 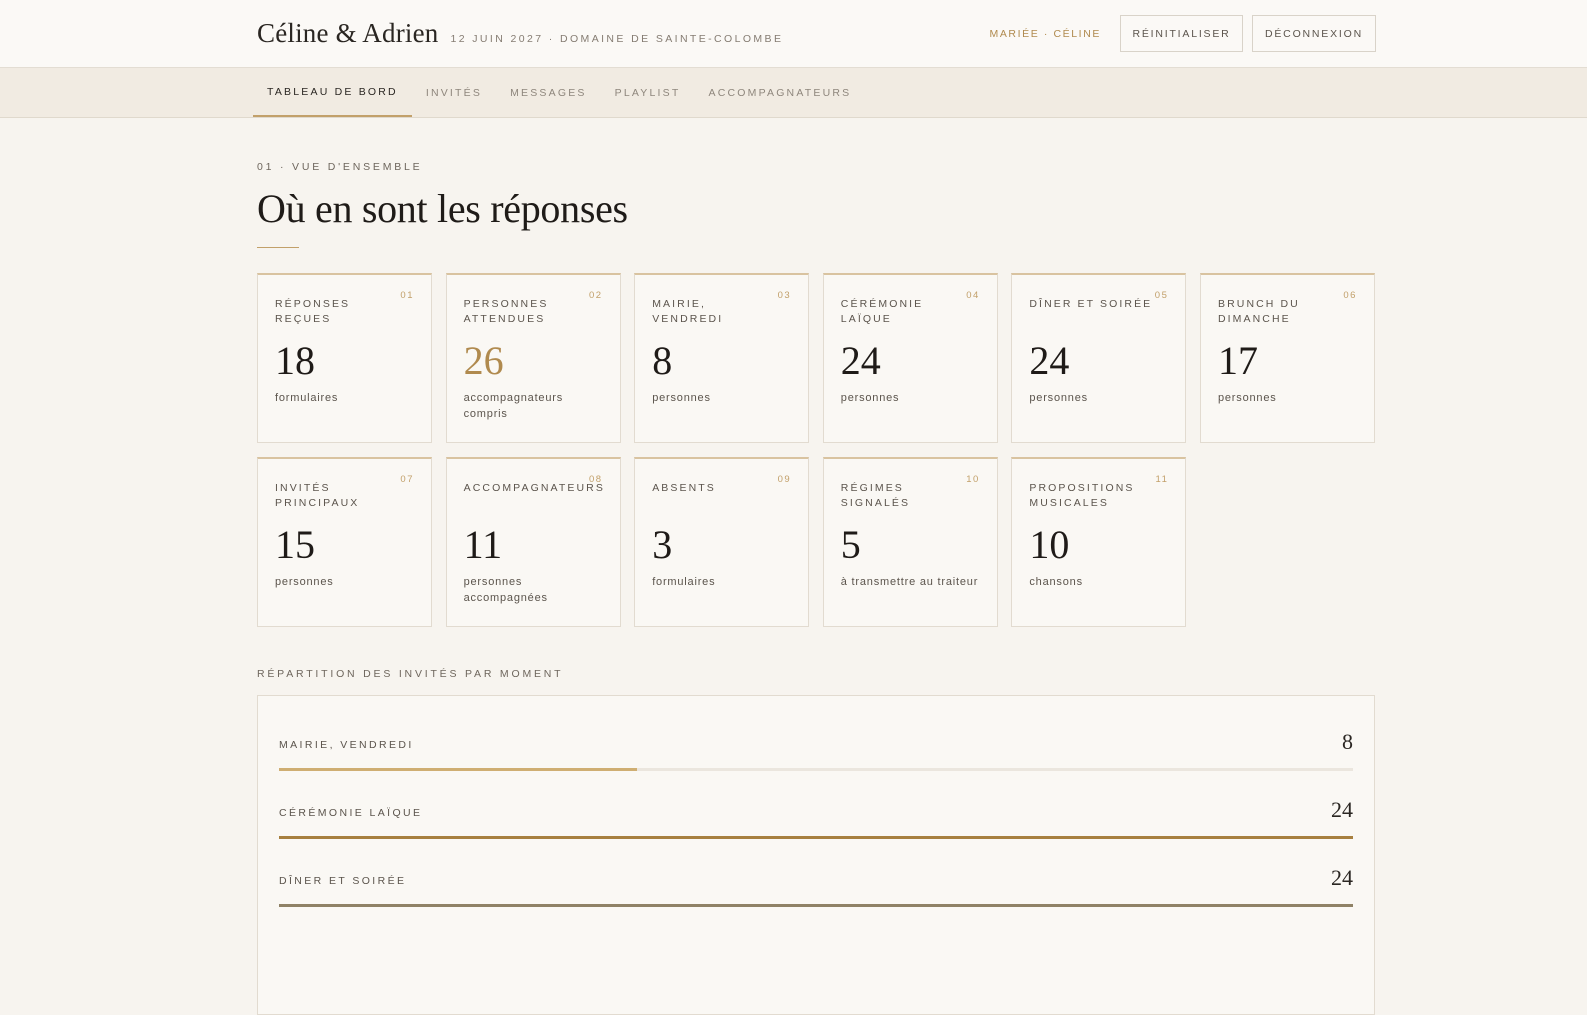 What do you see at coordinates (596, 479) in the screenshot?
I see `card-number: 08` at bounding box center [596, 479].